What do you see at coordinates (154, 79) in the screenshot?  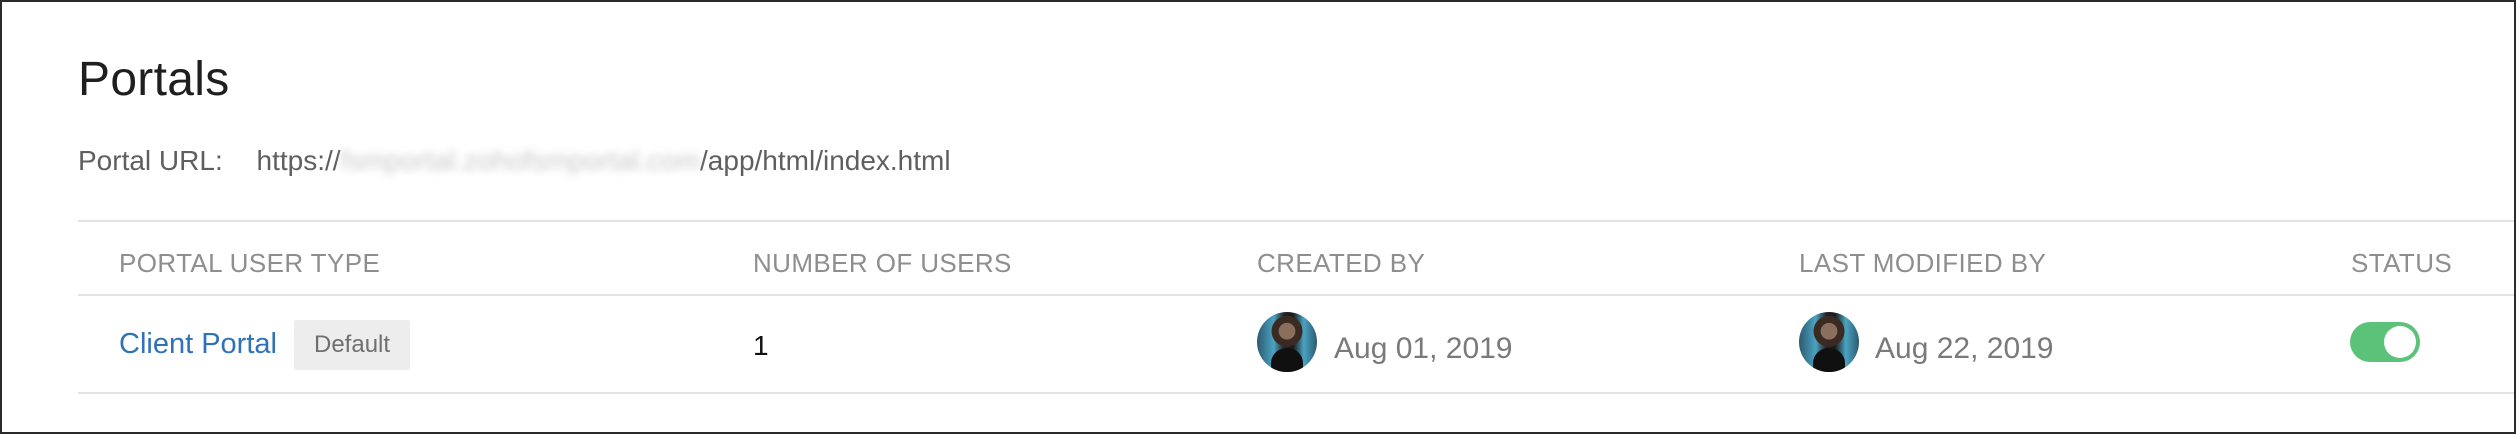 I see `page-title: Portals` at bounding box center [154, 79].